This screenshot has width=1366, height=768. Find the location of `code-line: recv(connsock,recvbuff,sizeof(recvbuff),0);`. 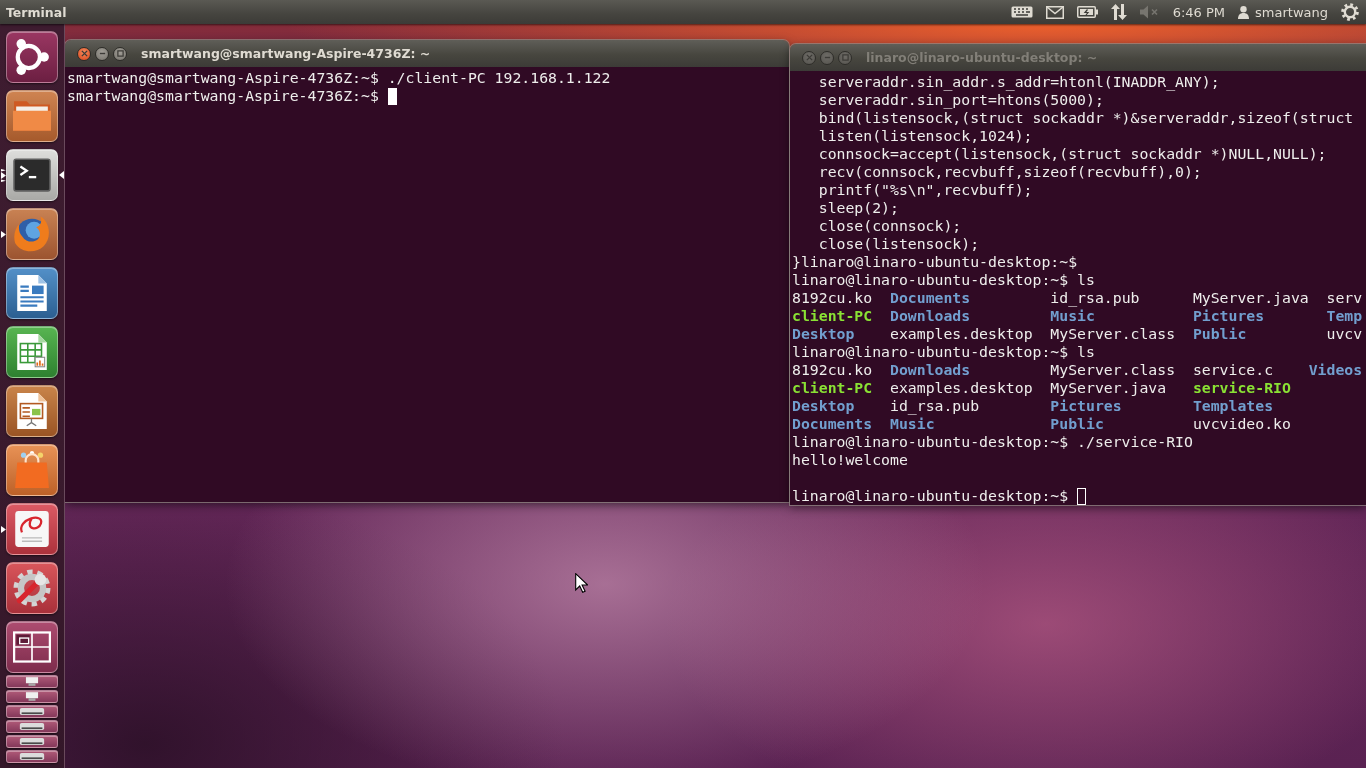

code-line: recv(connsock,recvbuff,sizeof(recvbuff),0); is located at coordinates (1010, 172).